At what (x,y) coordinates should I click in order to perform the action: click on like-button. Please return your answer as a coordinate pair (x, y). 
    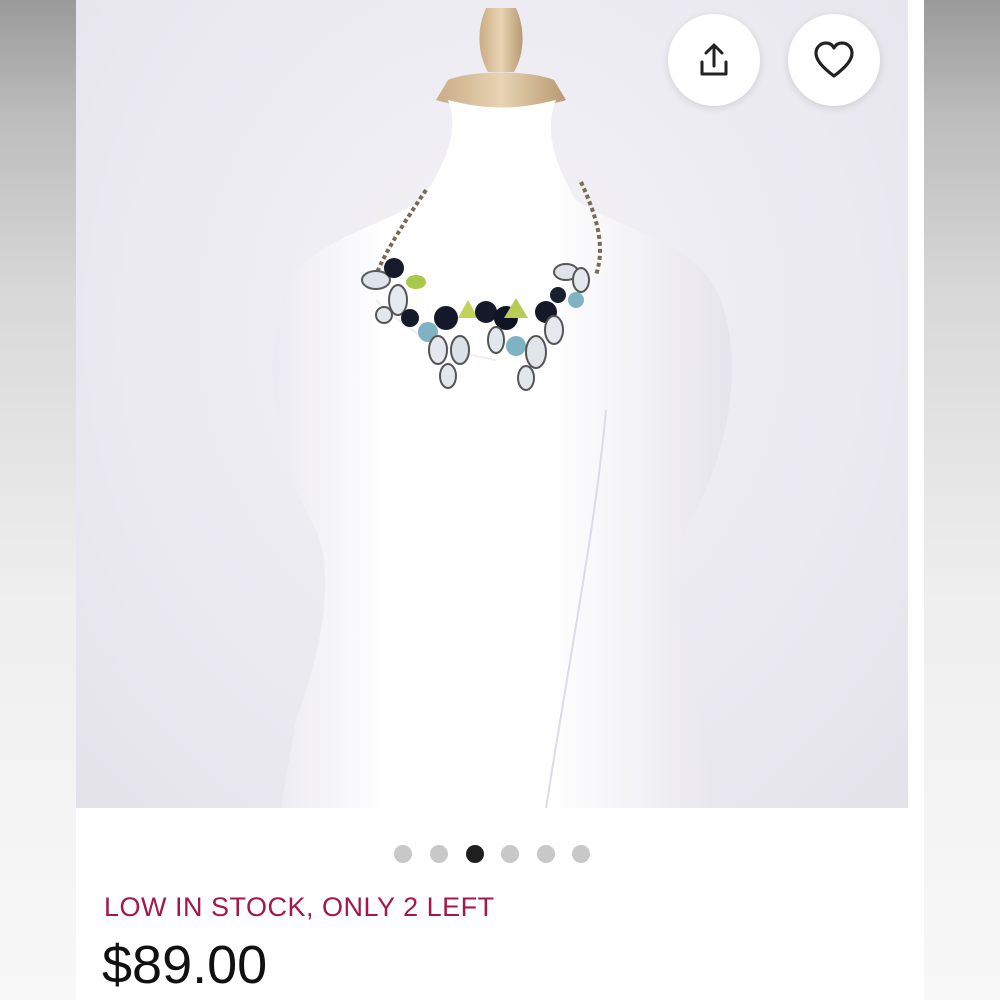
    Looking at the image, I should click on (834, 60).